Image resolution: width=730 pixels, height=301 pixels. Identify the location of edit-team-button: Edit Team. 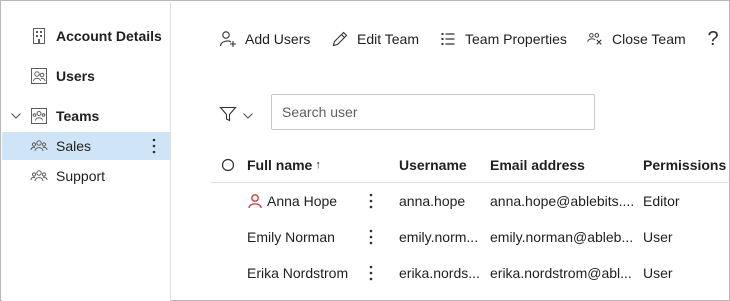
(375, 39).